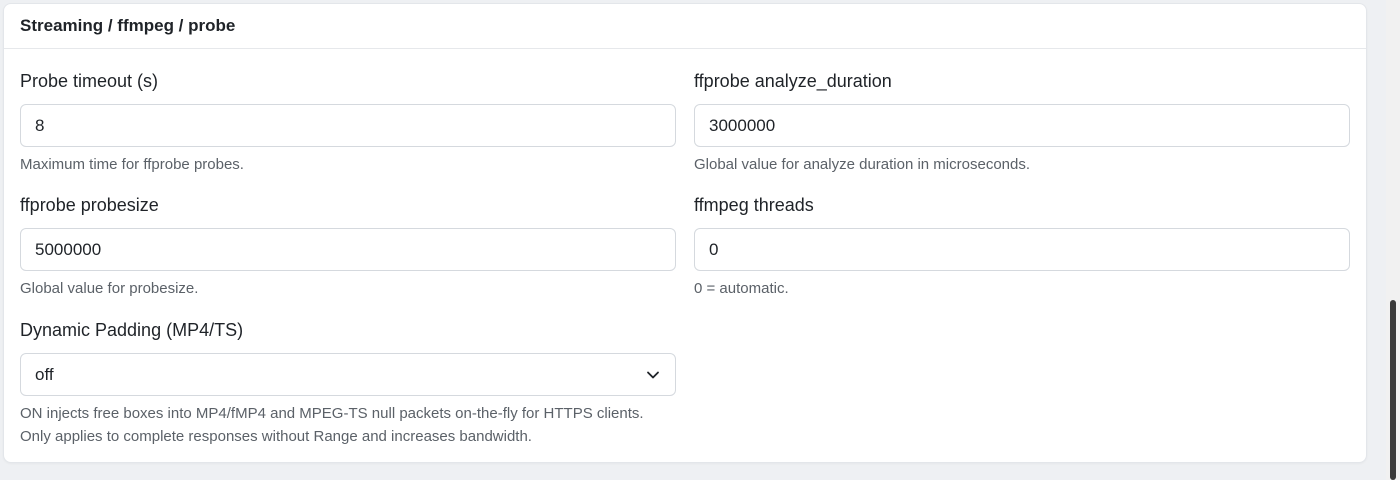 Image resolution: width=1400 pixels, height=480 pixels. I want to click on threads-field: ffmpeg threads 0 = automatic., so click(1022, 247).